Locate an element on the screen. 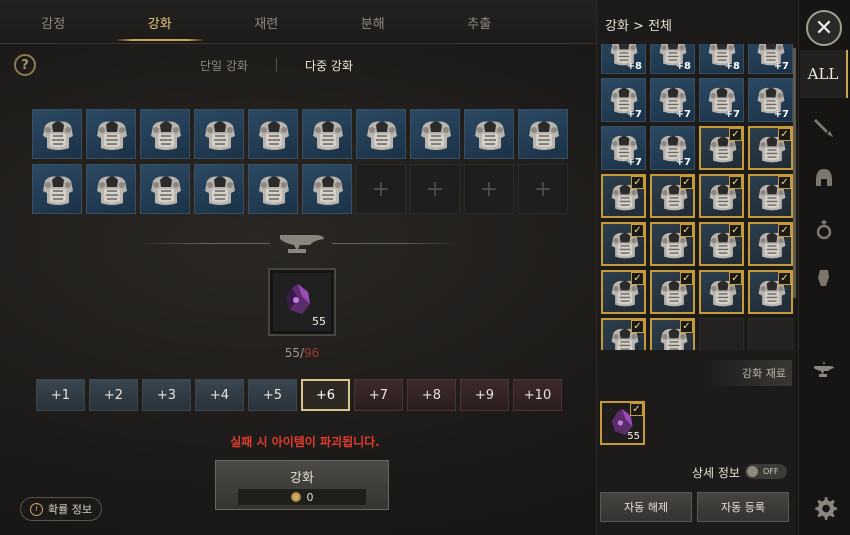 The width and height of the screenshot is (850, 535). level-button: +2 is located at coordinates (113, 395).